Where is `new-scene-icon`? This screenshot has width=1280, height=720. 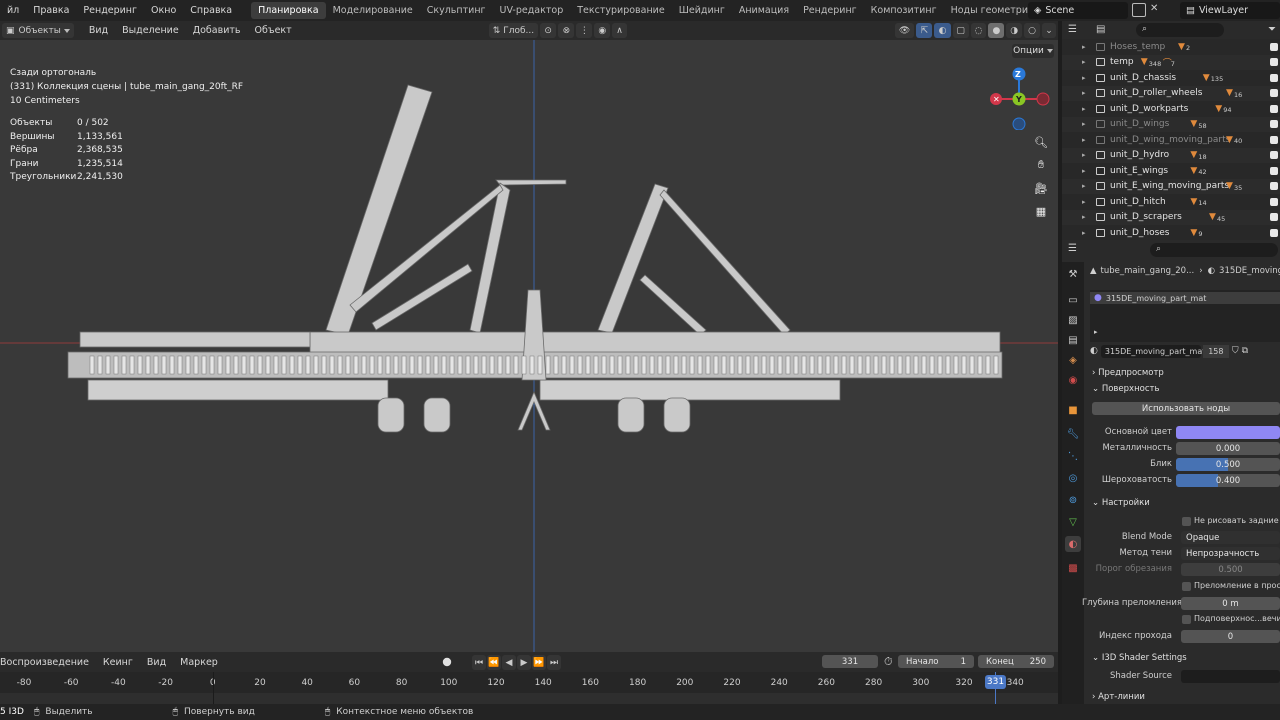
new-scene-icon is located at coordinates (1139, 10).